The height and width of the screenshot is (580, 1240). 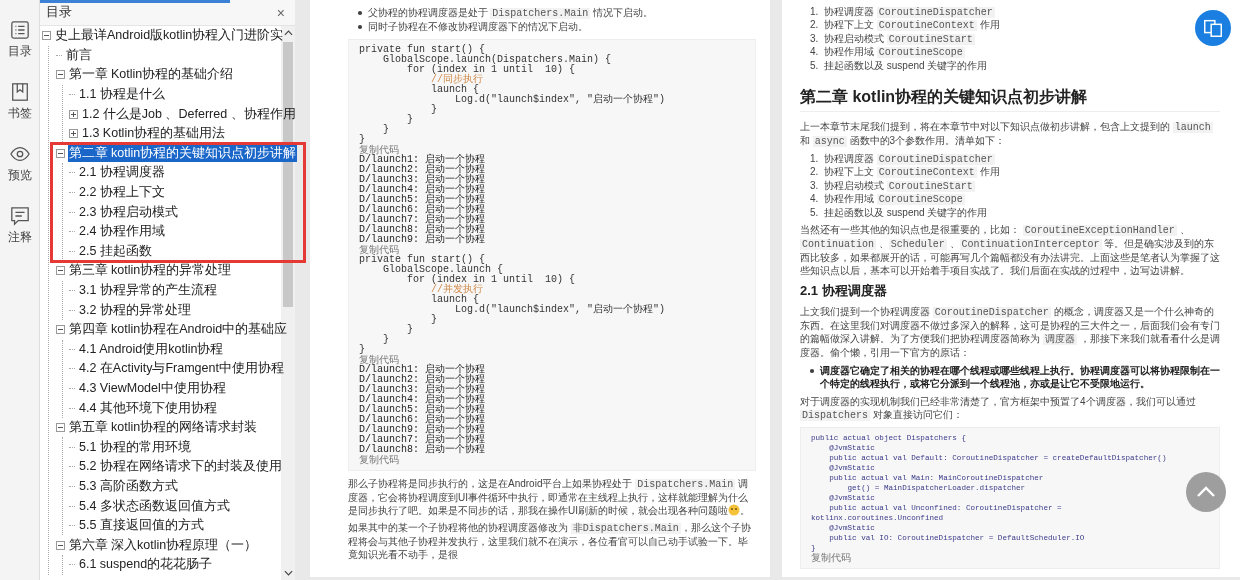 What do you see at coordinates (550, 541) in the screenshot?
I see `paragraph: 如果其中的某一个子协程将他的协程调度器修改为 非Dispatchers.Main ，那么这个子协程将会与其他子协程并发执行，这里我们就不在演示，各位看官可以自己动手试验一下。毕竟知识光看不动手，是很` at bounding box center [550, 541].